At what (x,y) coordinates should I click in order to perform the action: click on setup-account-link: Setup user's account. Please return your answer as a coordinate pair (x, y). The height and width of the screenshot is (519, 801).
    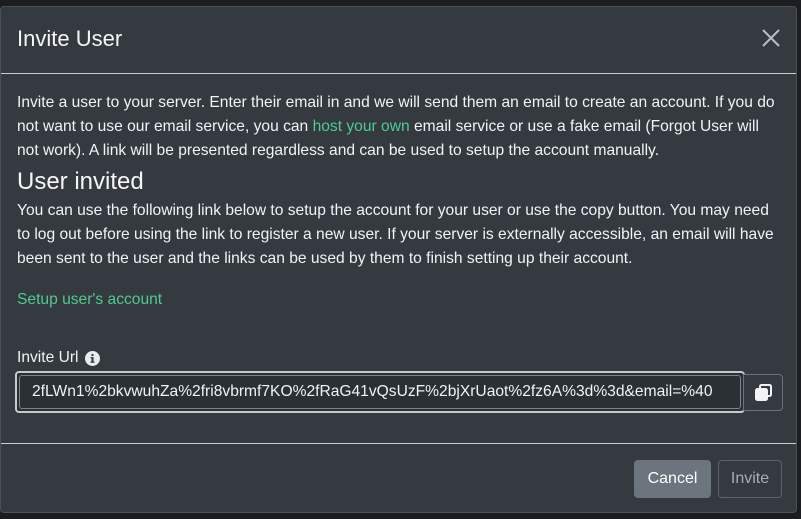
    Looking at the image, I should click on (89, 300).